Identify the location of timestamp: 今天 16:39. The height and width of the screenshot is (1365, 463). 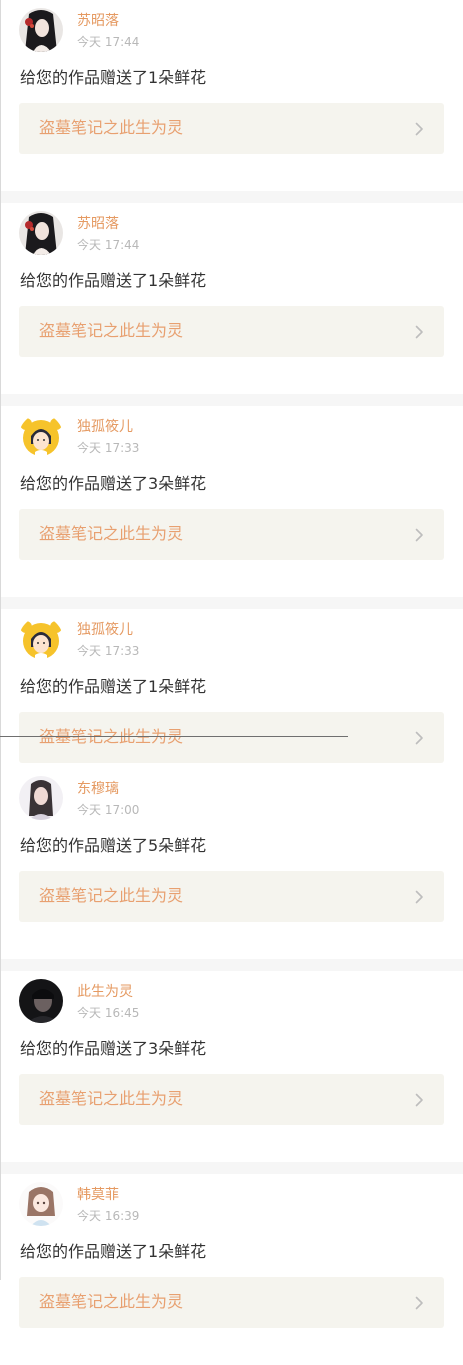
(108, 1216).